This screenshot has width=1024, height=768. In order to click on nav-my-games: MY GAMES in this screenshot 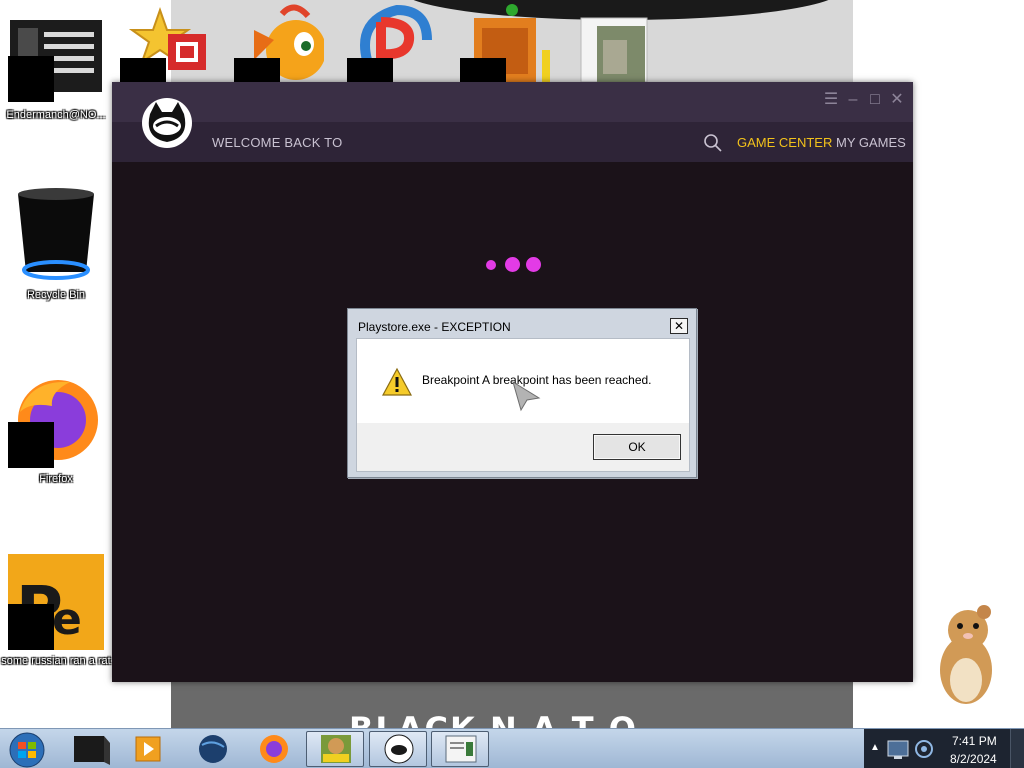, I will do `click(871, 142)`.